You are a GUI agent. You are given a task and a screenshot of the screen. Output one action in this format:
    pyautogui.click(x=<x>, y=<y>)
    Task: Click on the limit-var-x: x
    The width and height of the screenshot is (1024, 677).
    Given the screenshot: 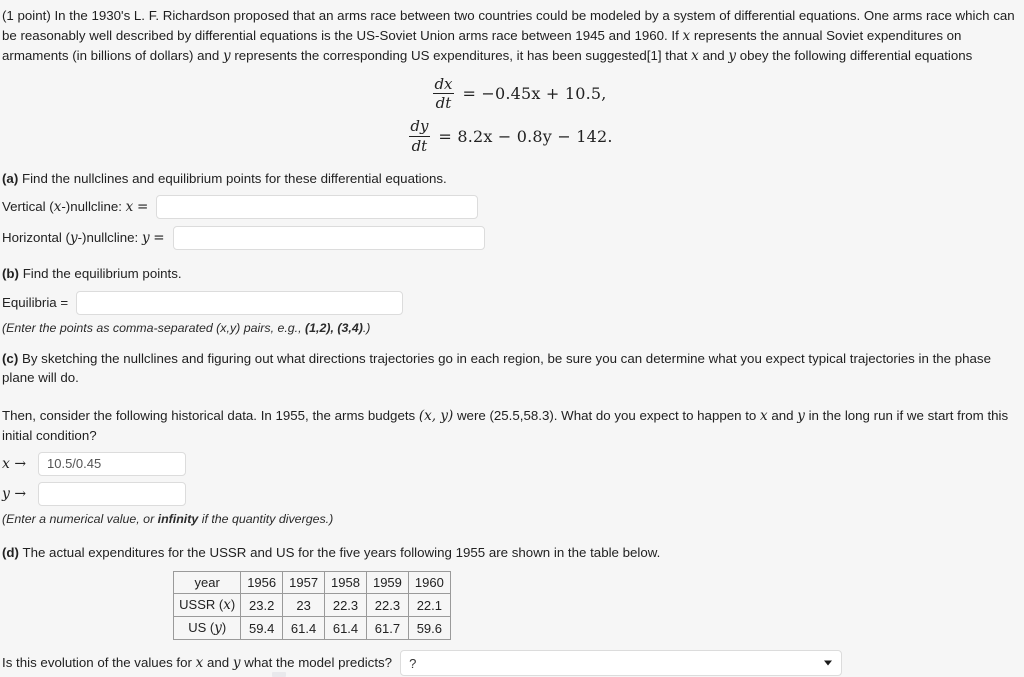 What is the action you would take?
    pyautogui.click(x=6, y=463)
    